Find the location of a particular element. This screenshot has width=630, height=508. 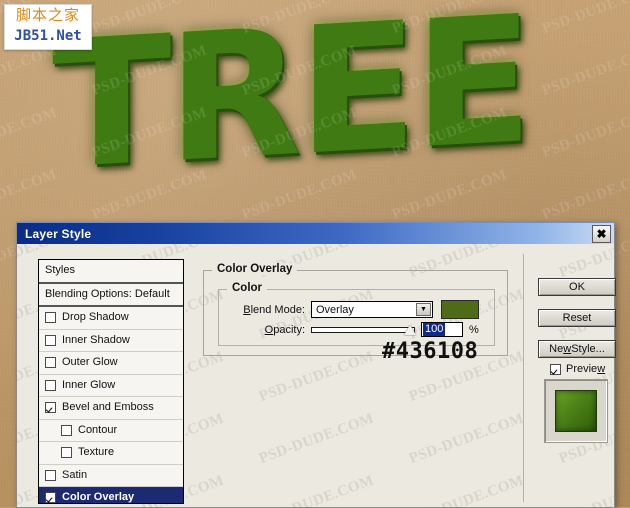

effect-row-outer-glow: Outer Glow is located at coordinates (111, 363).